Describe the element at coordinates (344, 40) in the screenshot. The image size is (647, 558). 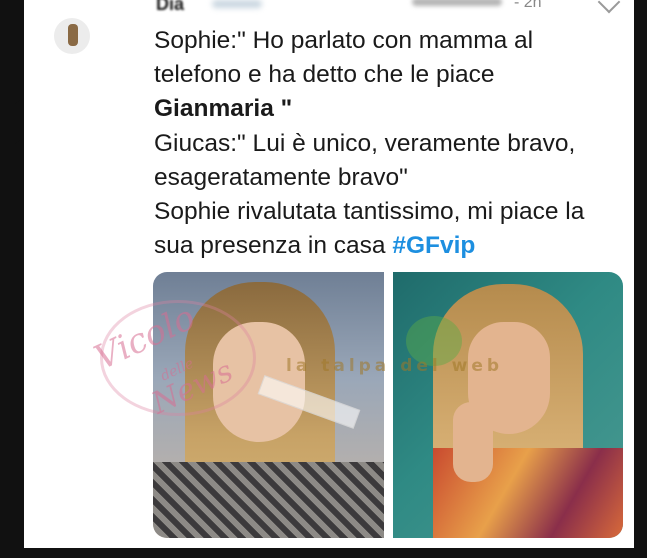
I see `tweet-line: Sophie:" Ho parlato con mamma al` at that location.